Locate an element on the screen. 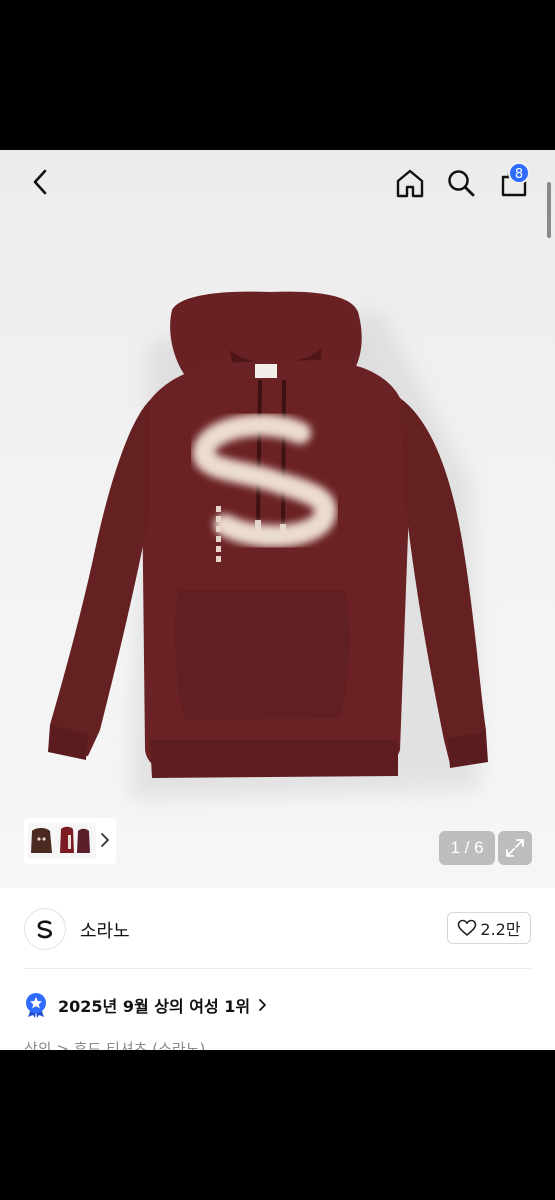 This screenshot has width=555, height=1200. thumbnail-strip is located at coordinates (70, 841).